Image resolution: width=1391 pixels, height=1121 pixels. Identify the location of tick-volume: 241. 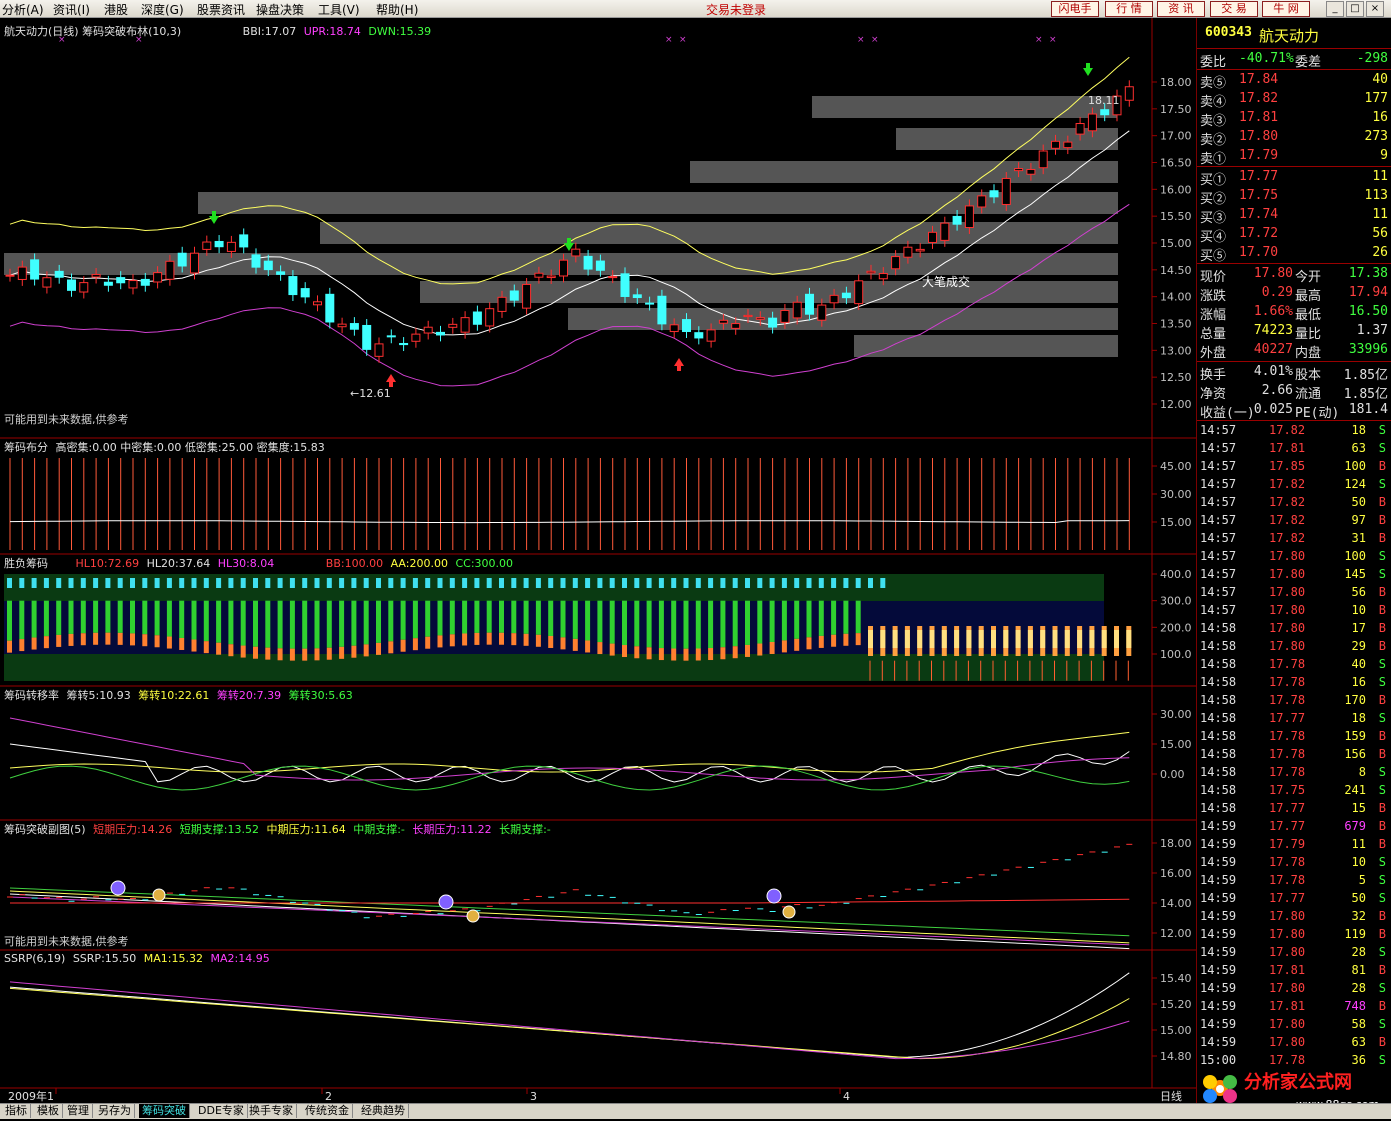
(1355, 790).